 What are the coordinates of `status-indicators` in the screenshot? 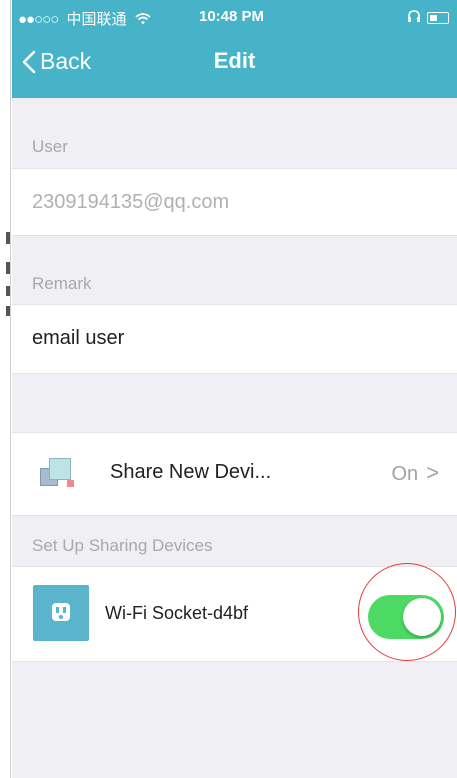 It's located at (428, 17).